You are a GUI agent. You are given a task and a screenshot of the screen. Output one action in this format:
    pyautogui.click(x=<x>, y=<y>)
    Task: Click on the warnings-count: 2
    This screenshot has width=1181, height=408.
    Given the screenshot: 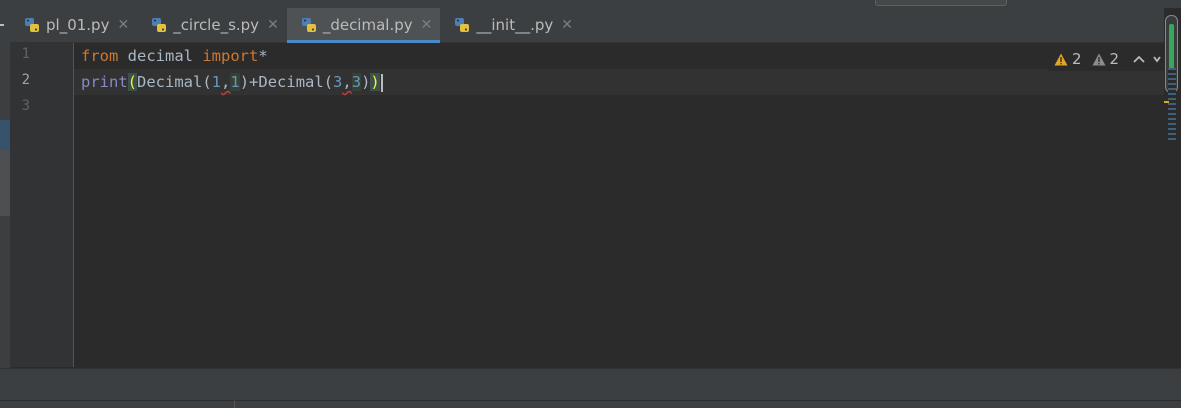 What is the action you would take?
    pyautogui.click(x=1077, y=59)
    